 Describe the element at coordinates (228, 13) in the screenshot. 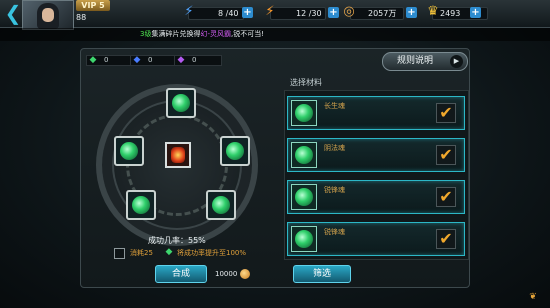

I see `stamina-value: 8 /40` at that location.